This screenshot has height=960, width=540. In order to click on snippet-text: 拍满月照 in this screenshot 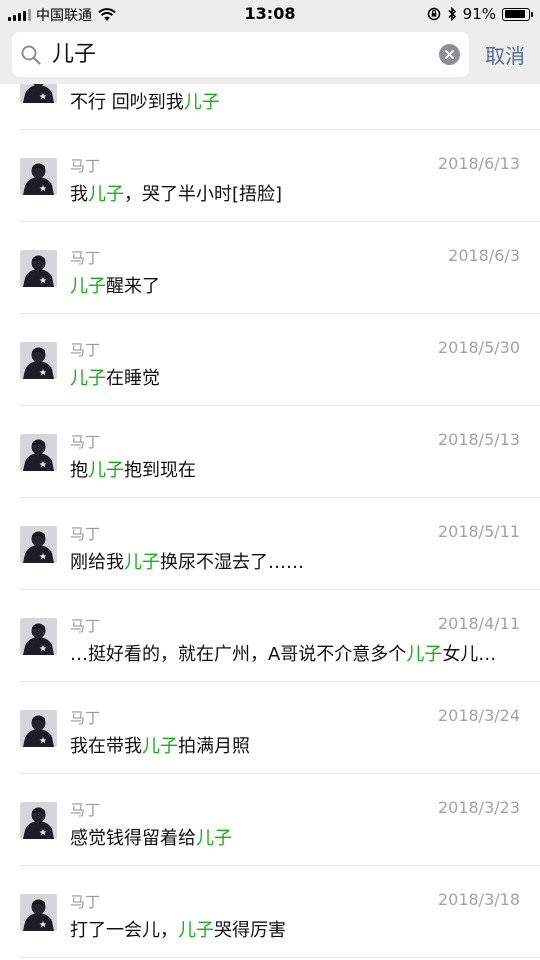, I will do `click(214, 746)`.